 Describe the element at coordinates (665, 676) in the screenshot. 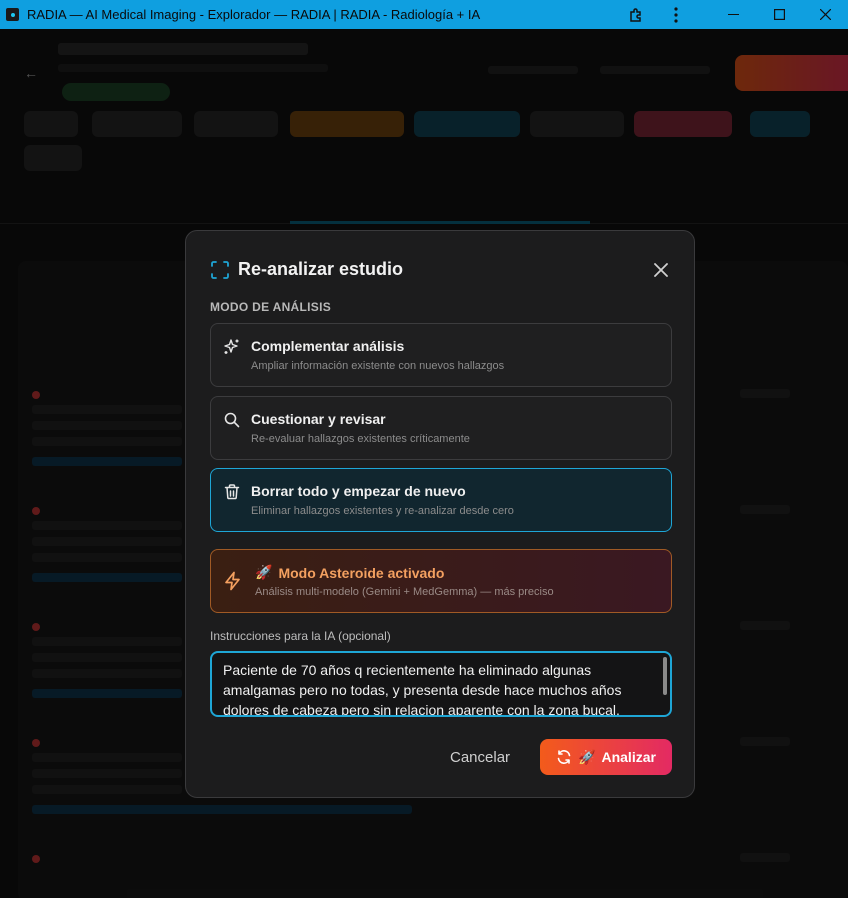

I see `textarea-scrollbar` at that location.